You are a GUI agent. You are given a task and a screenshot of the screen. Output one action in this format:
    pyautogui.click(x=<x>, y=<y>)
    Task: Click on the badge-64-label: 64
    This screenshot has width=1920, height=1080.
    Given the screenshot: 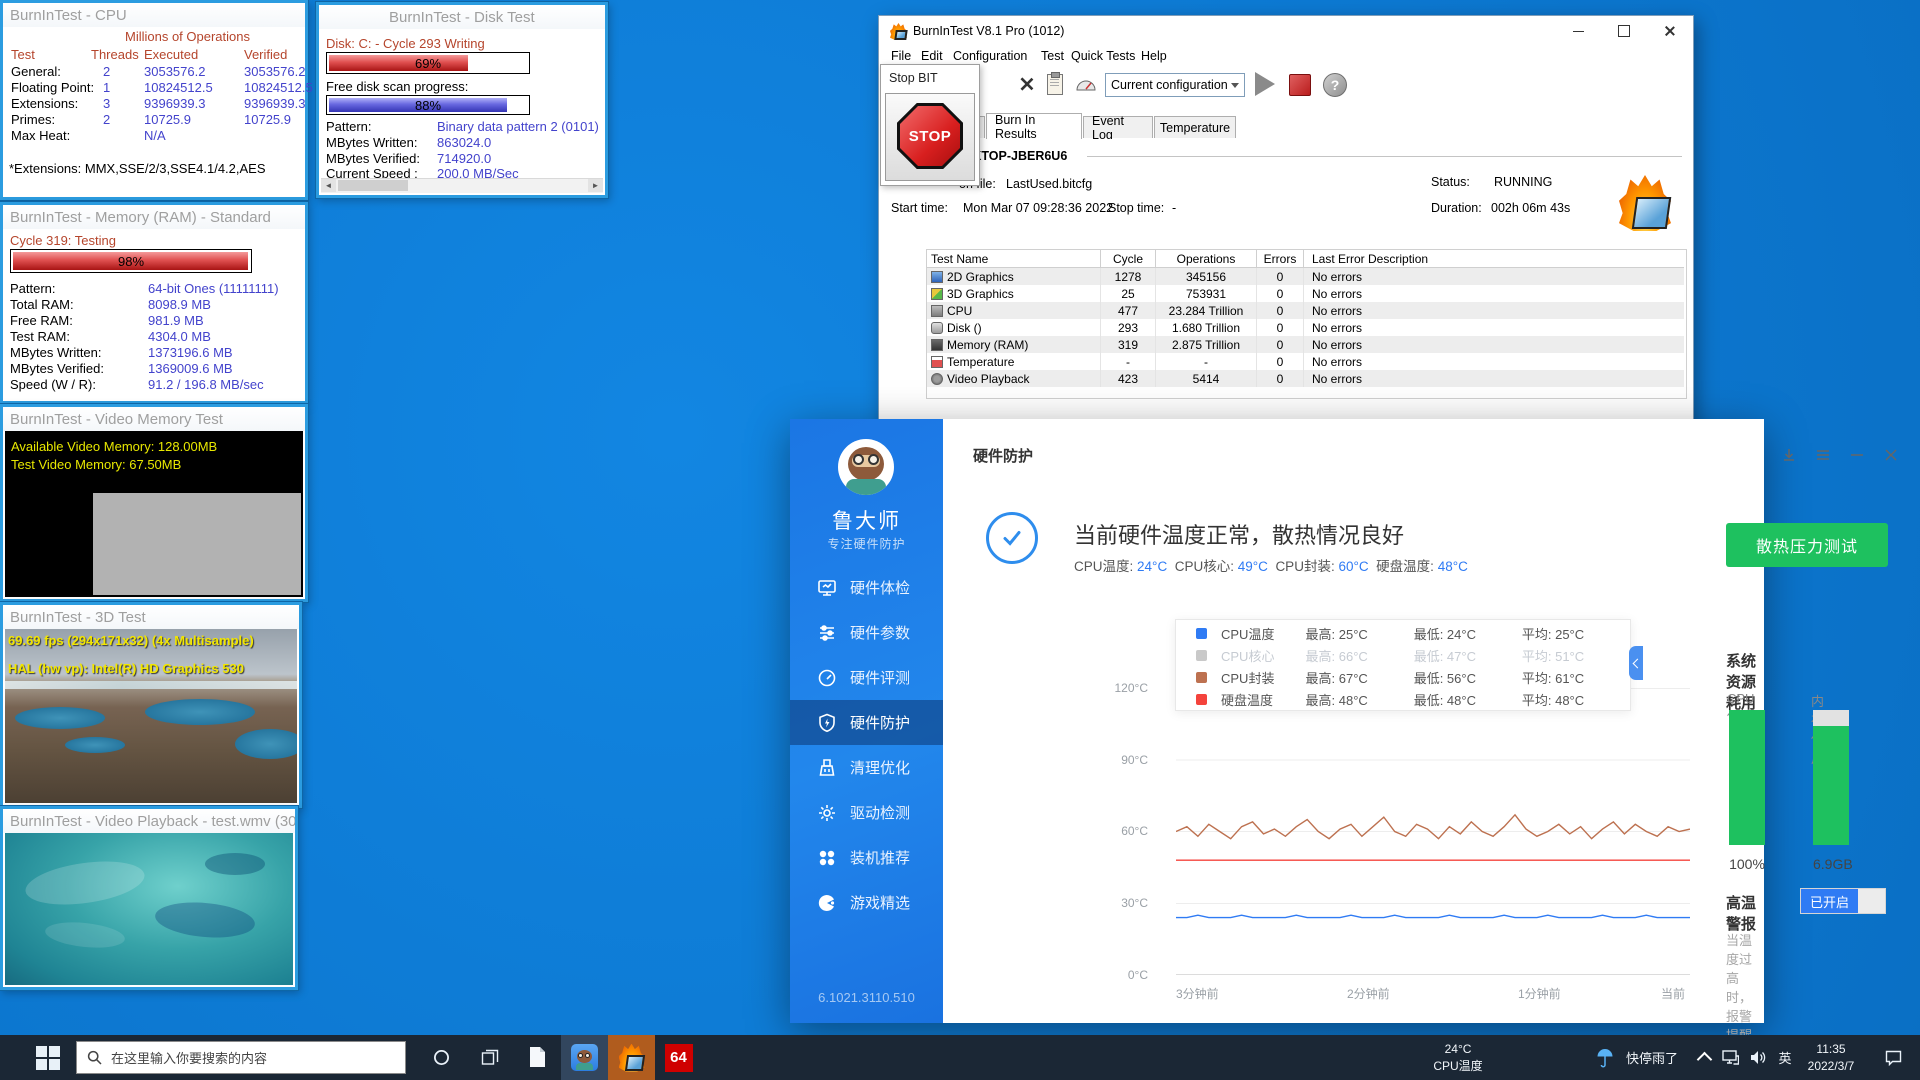 What is the action you would take?
    pyautogui.click(x=678, y=1057)
    